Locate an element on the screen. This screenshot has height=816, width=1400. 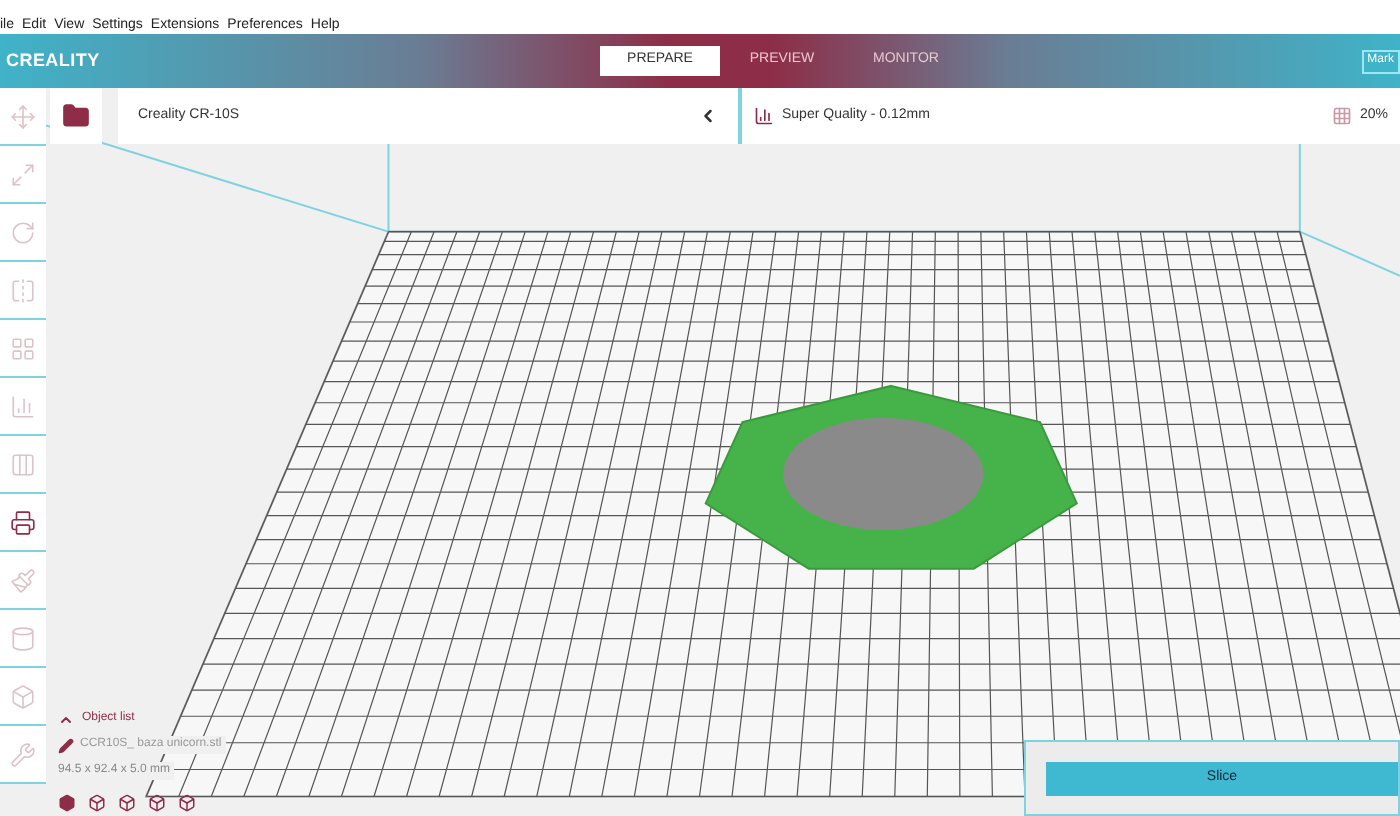
pencil-icon is located at coordinates (66, 745).